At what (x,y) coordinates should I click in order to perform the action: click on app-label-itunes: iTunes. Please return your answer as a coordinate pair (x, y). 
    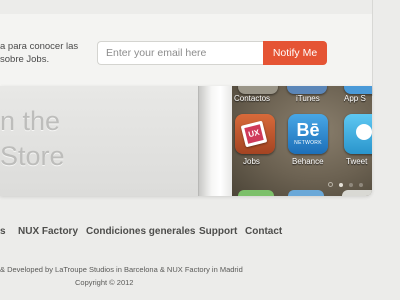
    Looking at the image, I should click on (308, 98).